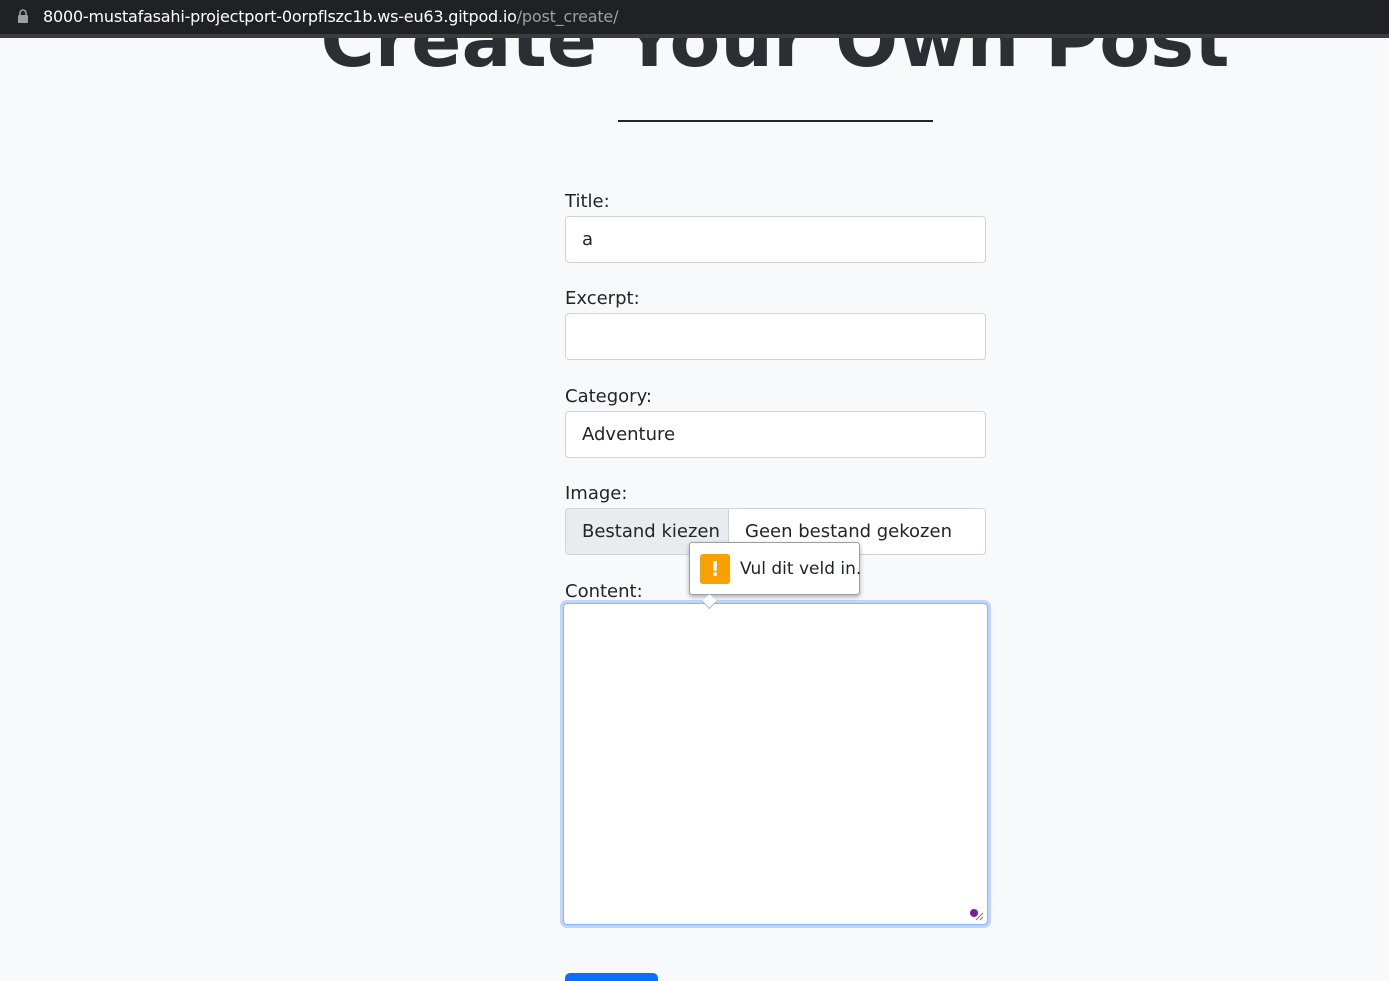 The image size is (1389, 981). What do you see at coordinates (23, 16) in the screenshot?
I see `lock-icon` at bounding box center [23, 16].